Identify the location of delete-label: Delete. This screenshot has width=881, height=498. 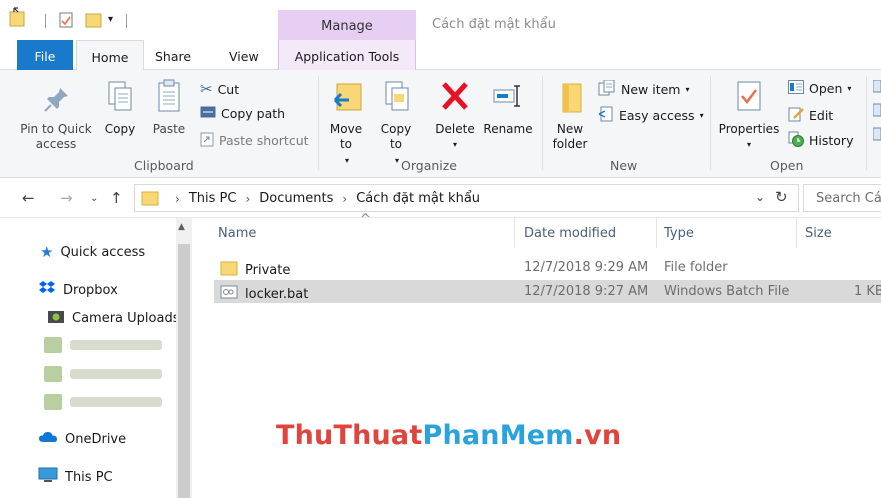
(455, 129).